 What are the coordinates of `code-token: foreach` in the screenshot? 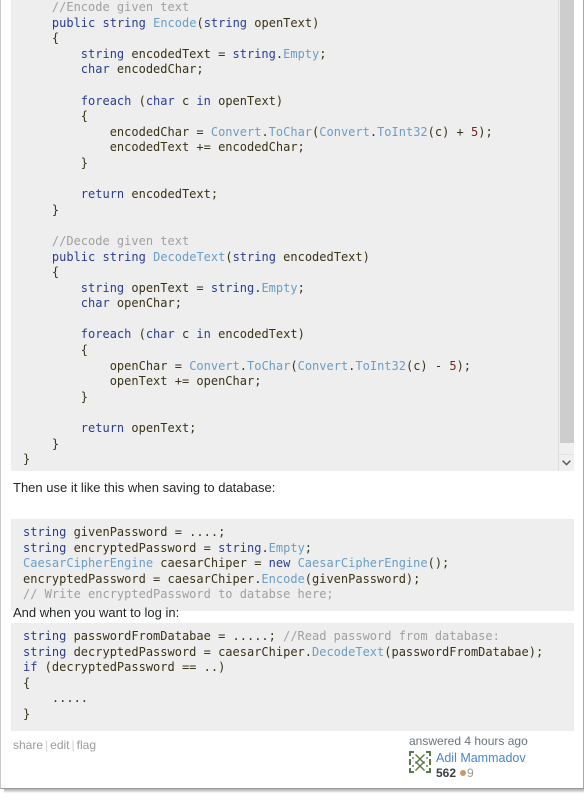 It's located at (106, 100).